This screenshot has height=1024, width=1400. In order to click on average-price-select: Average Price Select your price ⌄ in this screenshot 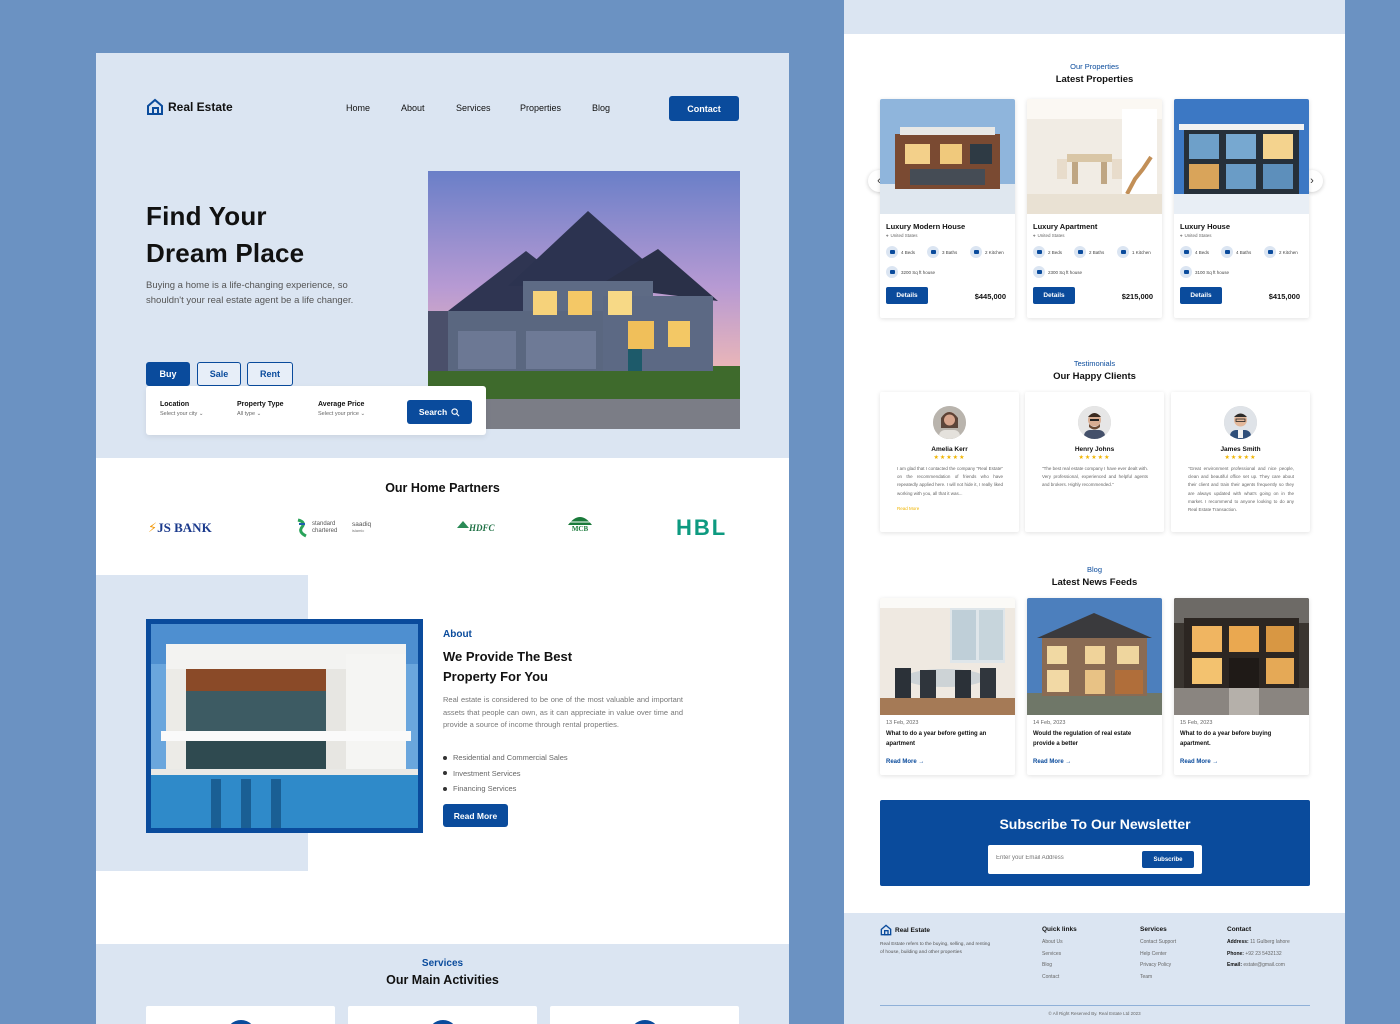, I will do `click(341, 409)`.